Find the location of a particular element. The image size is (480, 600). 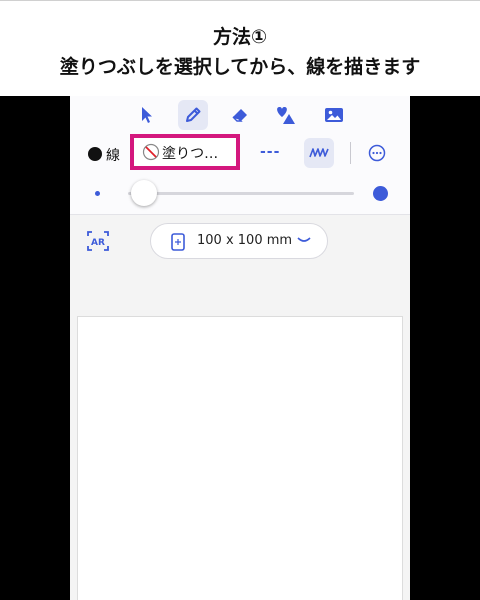

shapes-icon is located at coordinates (286, 115).